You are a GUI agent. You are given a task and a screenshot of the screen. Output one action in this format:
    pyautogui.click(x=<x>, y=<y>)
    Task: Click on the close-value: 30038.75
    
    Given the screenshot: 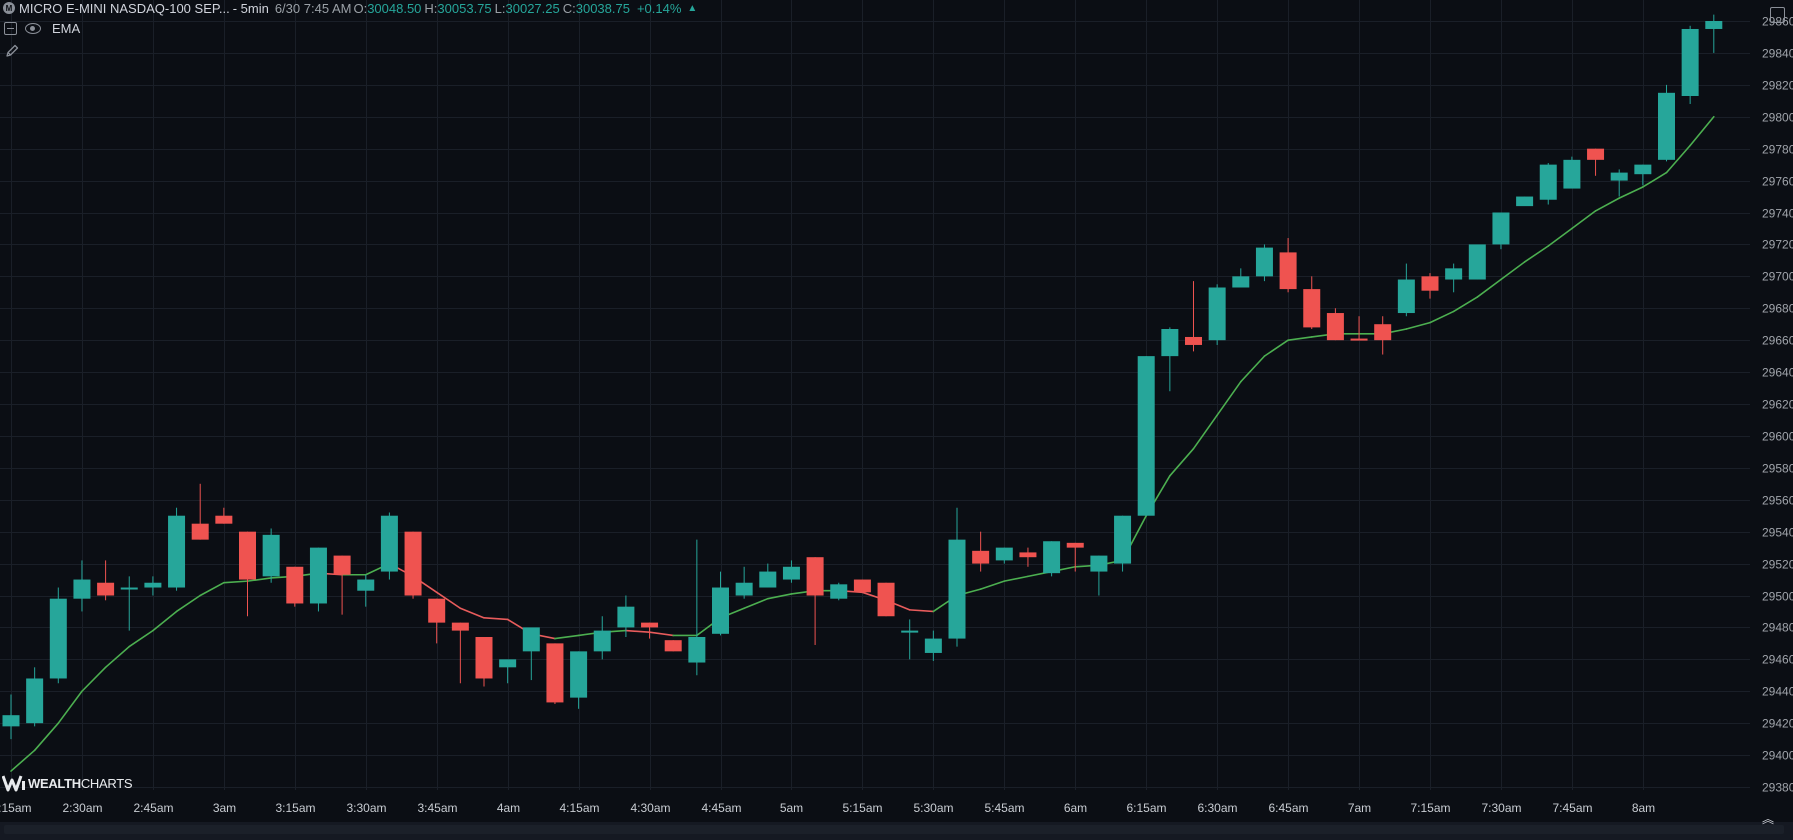 What is the action you would take?
    pyautogui.click(x=602, y=8)
    